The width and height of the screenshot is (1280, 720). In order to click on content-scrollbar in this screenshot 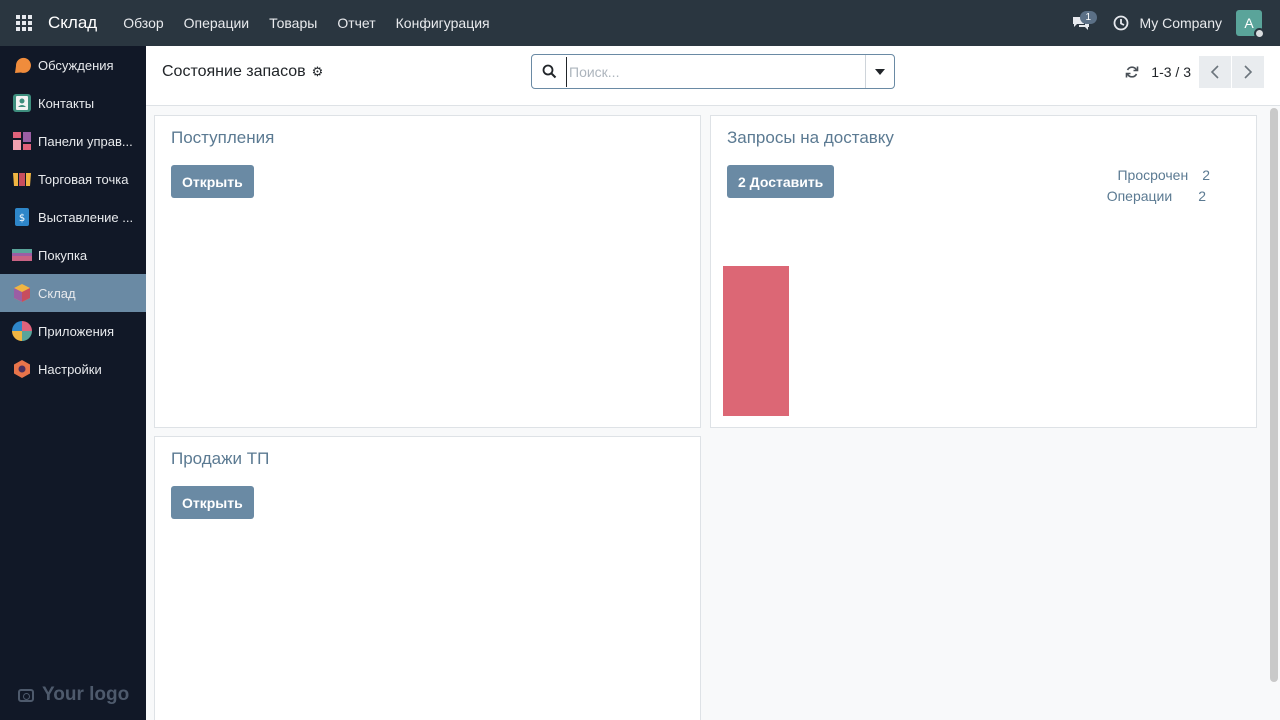, I will do `click(1274, 395)`.